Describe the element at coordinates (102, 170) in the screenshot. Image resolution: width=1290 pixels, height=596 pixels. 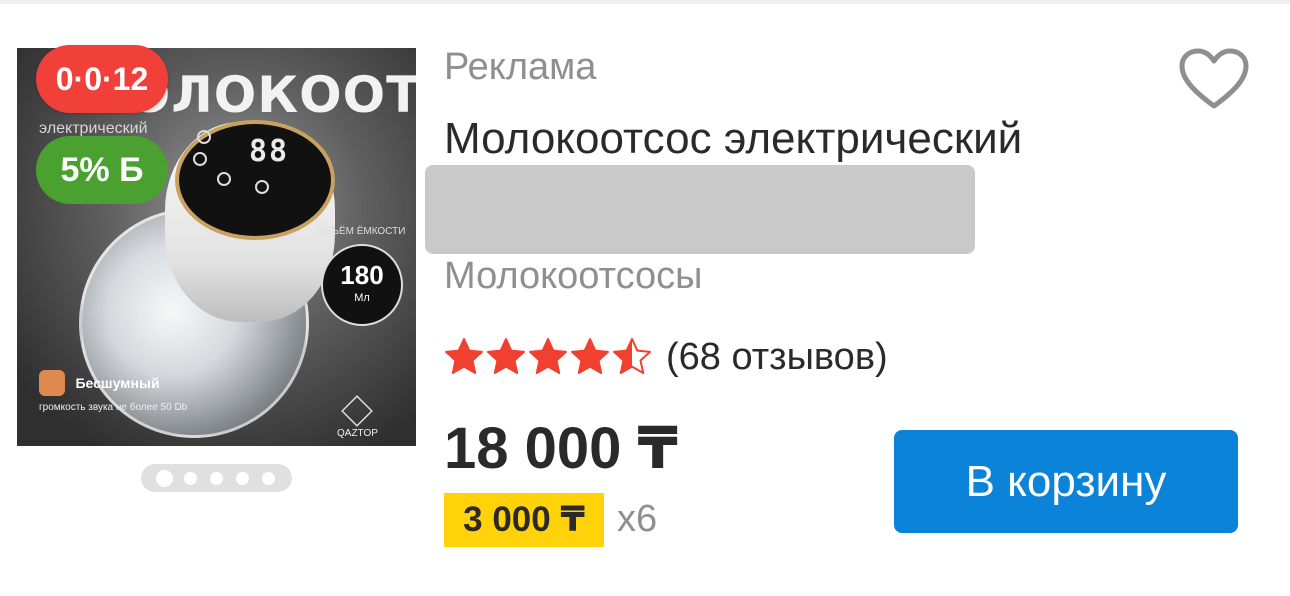
I see `bonus-badge: 5% Б` at that location.